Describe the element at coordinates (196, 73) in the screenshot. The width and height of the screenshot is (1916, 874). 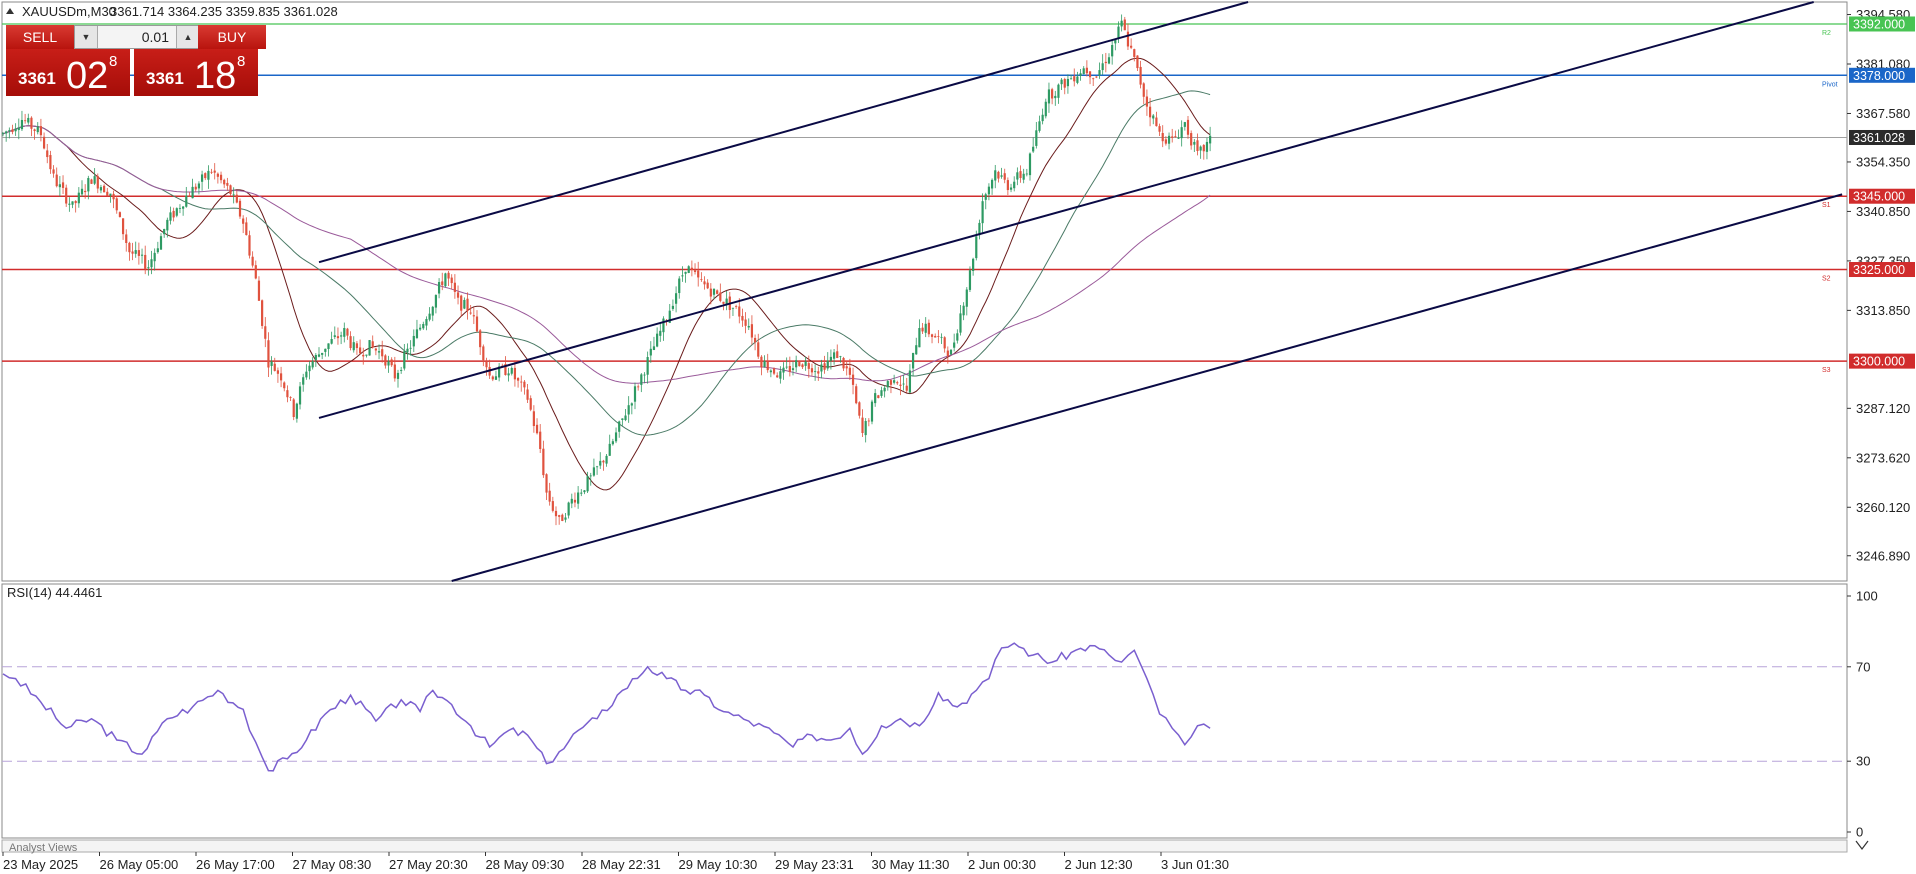
I see `ask-price-box: 3361 18 8` at that location.